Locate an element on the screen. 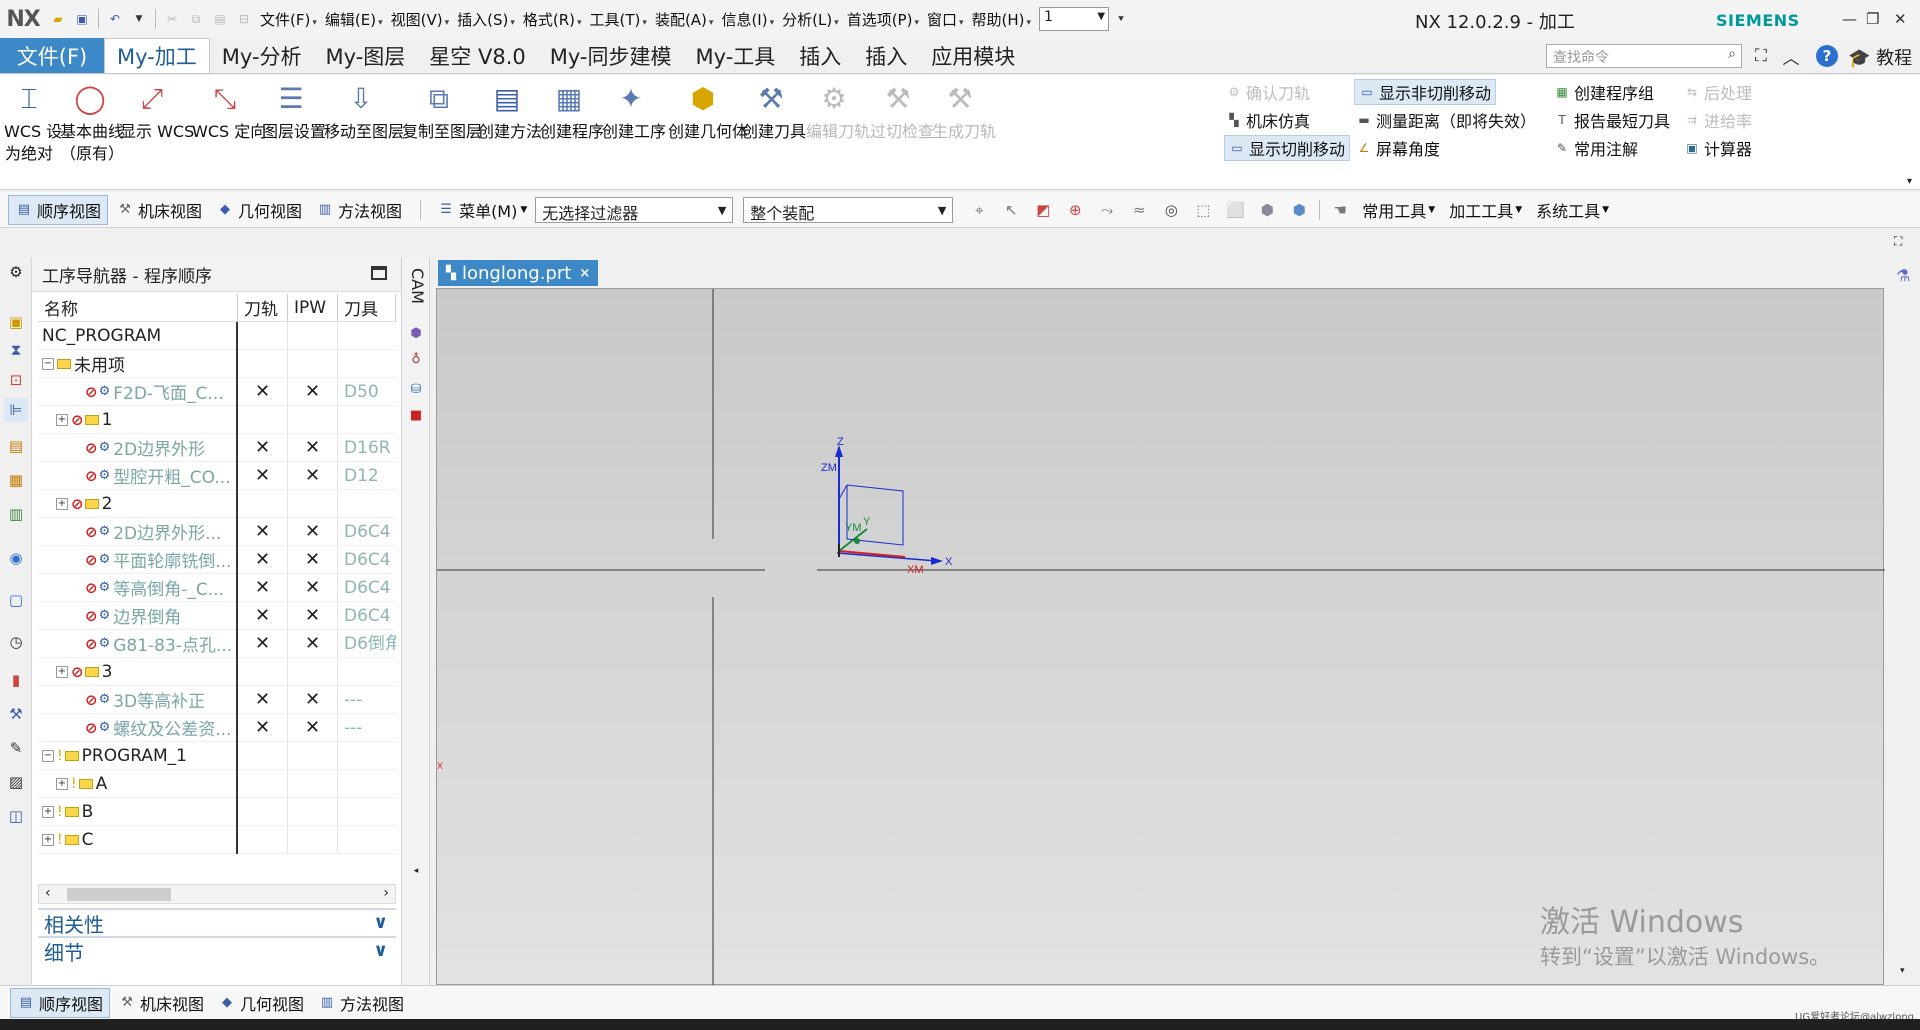 This screenshot has height=1030, width=1920. solid-icon: ⬢ is located at coordinates (1267, 210).